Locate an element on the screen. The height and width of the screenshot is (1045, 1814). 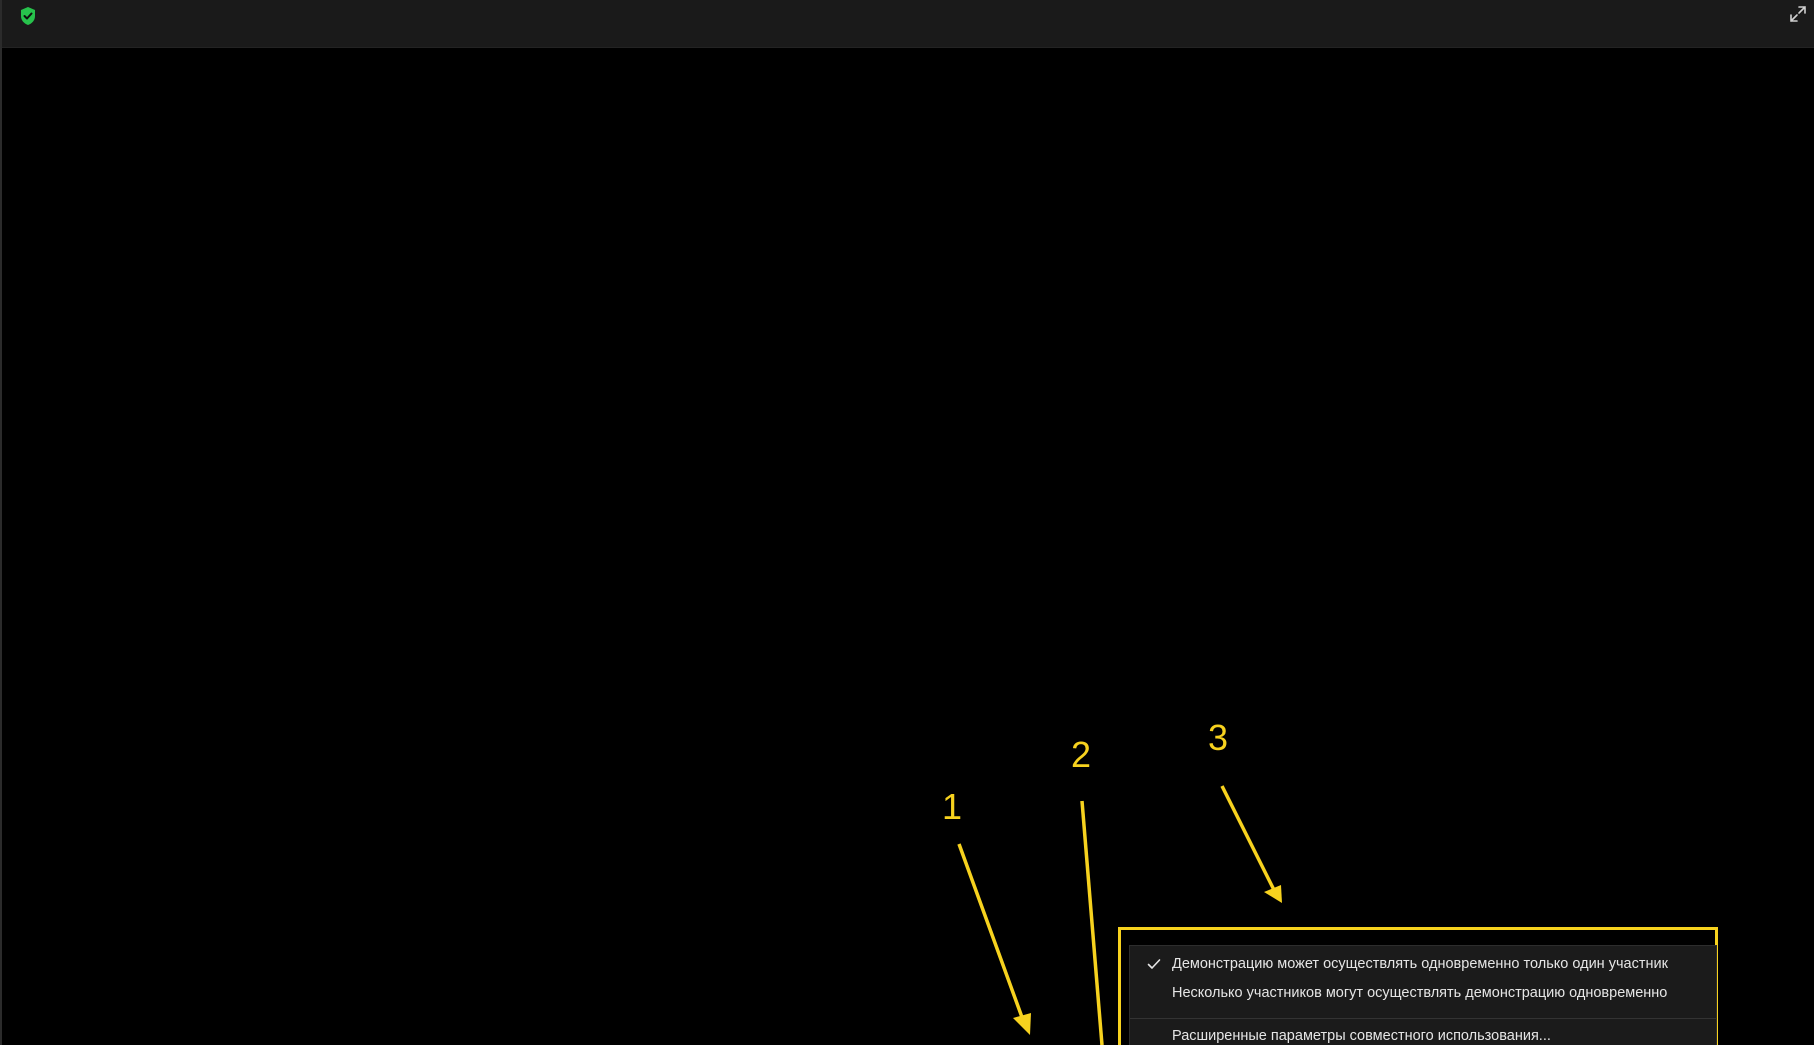
checkmark-icon is located at coordinates (1154, 964).